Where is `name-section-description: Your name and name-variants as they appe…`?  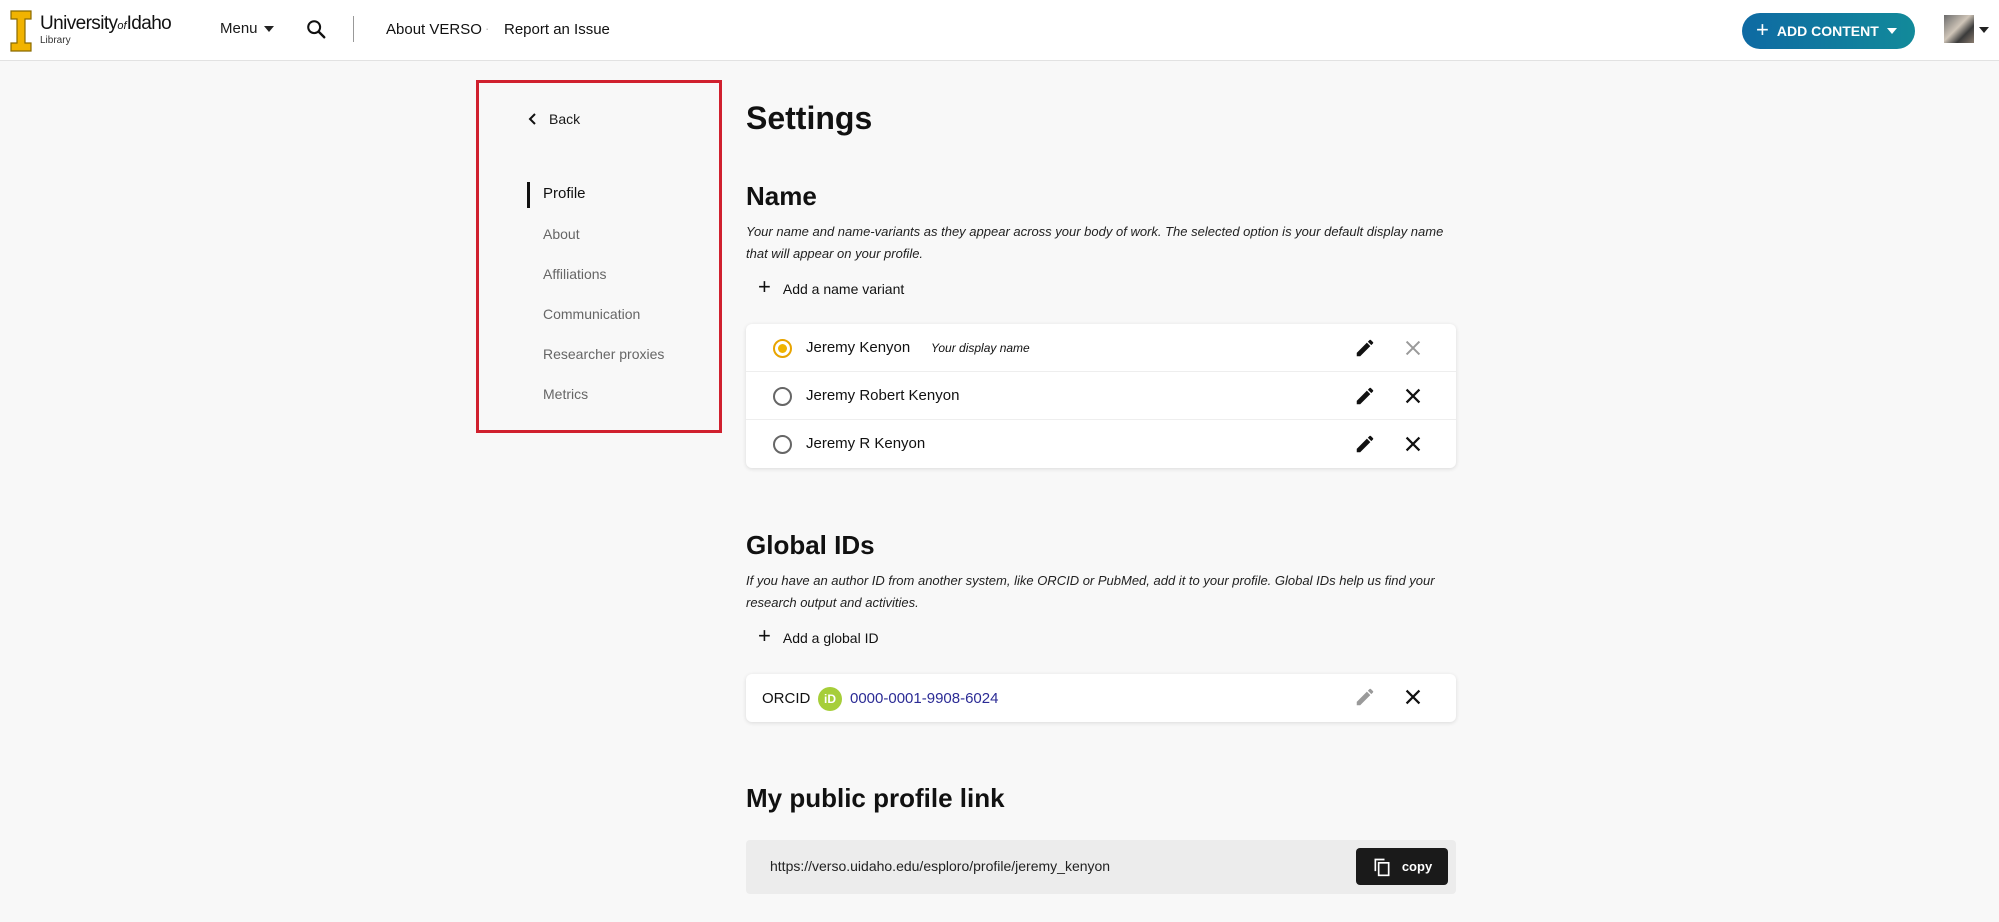
name-section-description: Your name and name-variants as they appe… is located at coordinates (1095, 242).